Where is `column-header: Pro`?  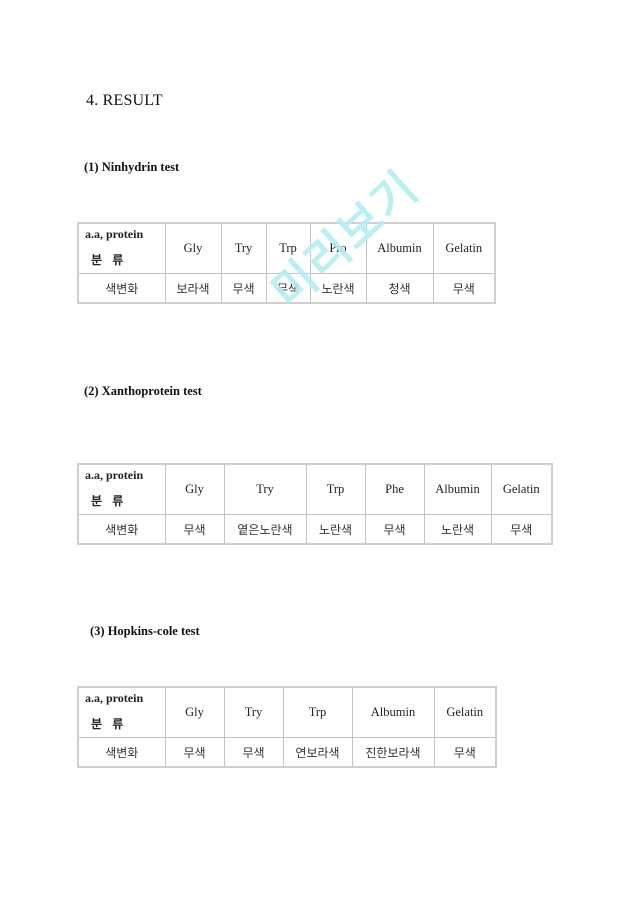 column-header: Pro is located at coordinates (338, 248).